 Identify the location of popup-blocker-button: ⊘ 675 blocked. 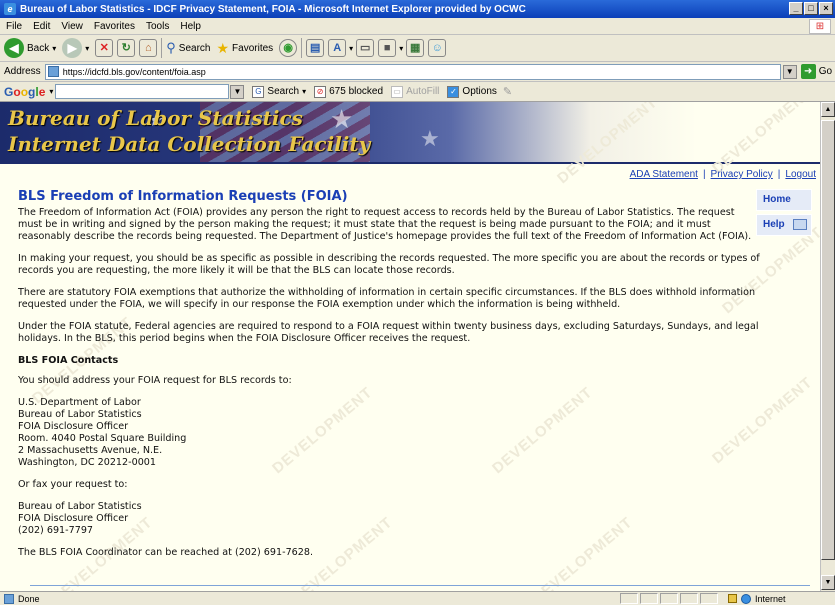
(349, 91).